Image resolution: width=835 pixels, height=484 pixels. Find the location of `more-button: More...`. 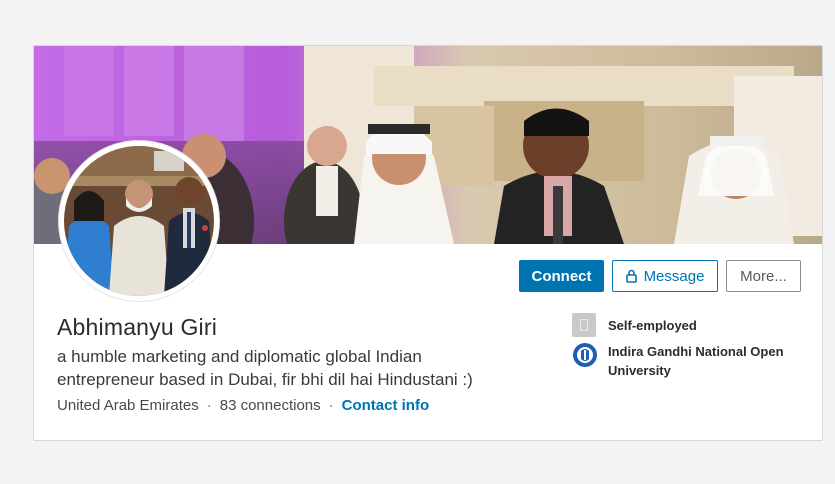

more-button: More... is located at coordinates (763, 276).